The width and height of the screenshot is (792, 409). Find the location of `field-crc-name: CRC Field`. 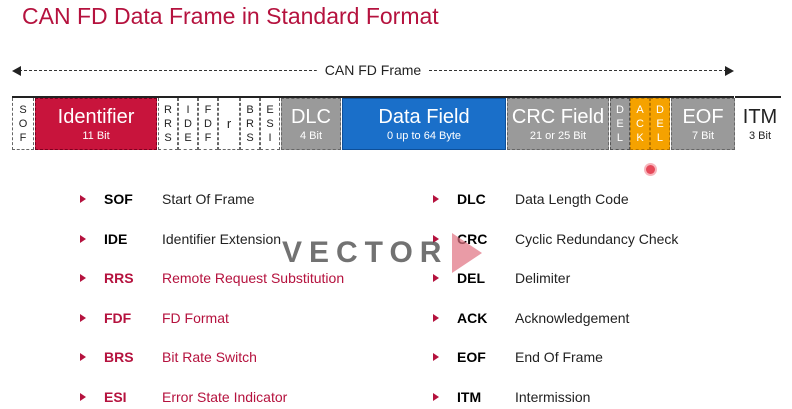

field-crc-name: CRC Field is located at coordinates (558, 116).